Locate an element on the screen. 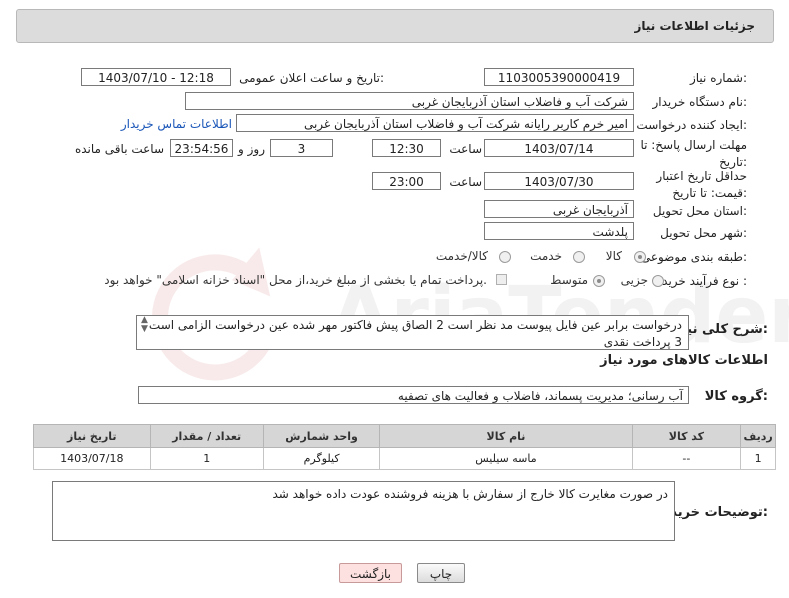 This screenshot has width=789, height=598. reply-deadline-label: مهلت ارسال پاسخ: تا تاریخ: is located at coordinates (693, 153).